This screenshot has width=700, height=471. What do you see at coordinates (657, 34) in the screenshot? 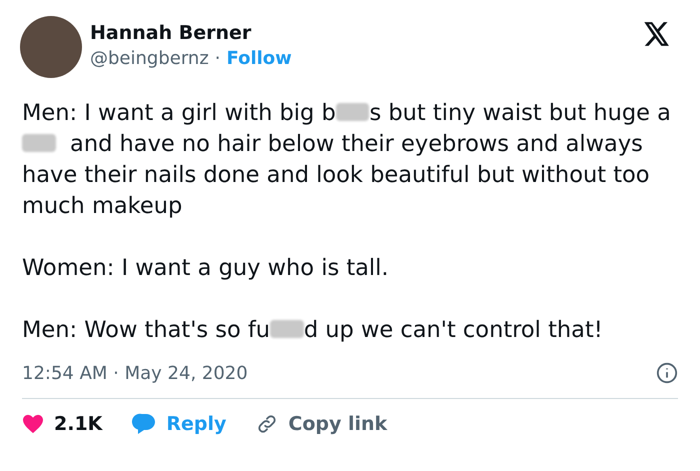
I see `x-logo-icon` at bounding box center [657, 34].